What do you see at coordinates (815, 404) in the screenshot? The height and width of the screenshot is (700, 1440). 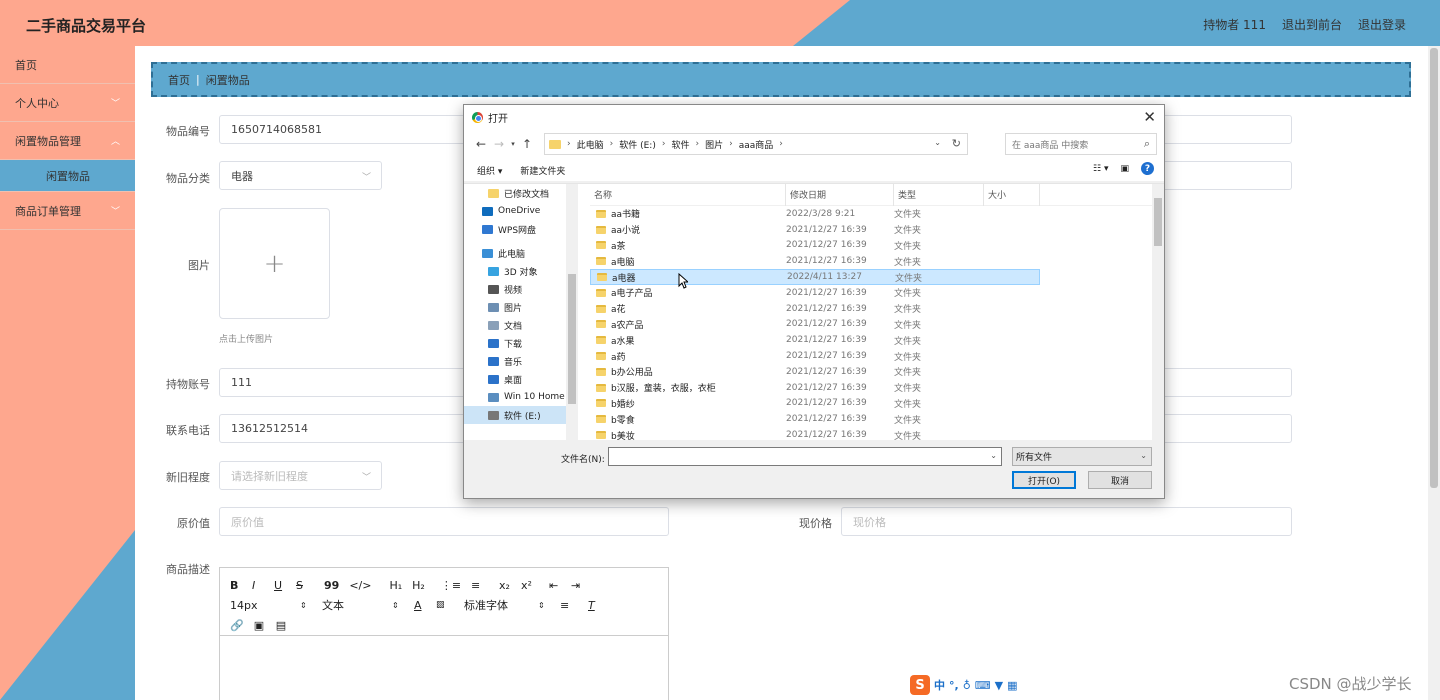 I see `file-row: b婚纱 2021/12/27 16:39 文件夹` at bounding box center [815, 404].